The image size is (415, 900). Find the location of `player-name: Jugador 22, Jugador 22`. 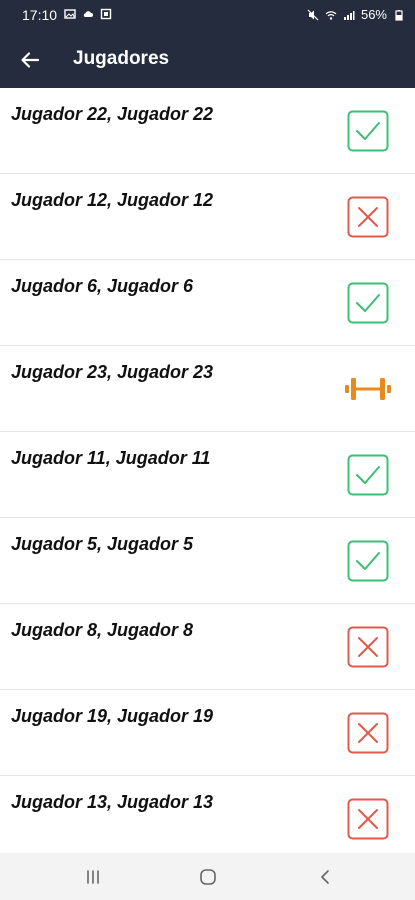

player-name: Jugador 22, Jugador 22 is located at coordinates (112, 114).